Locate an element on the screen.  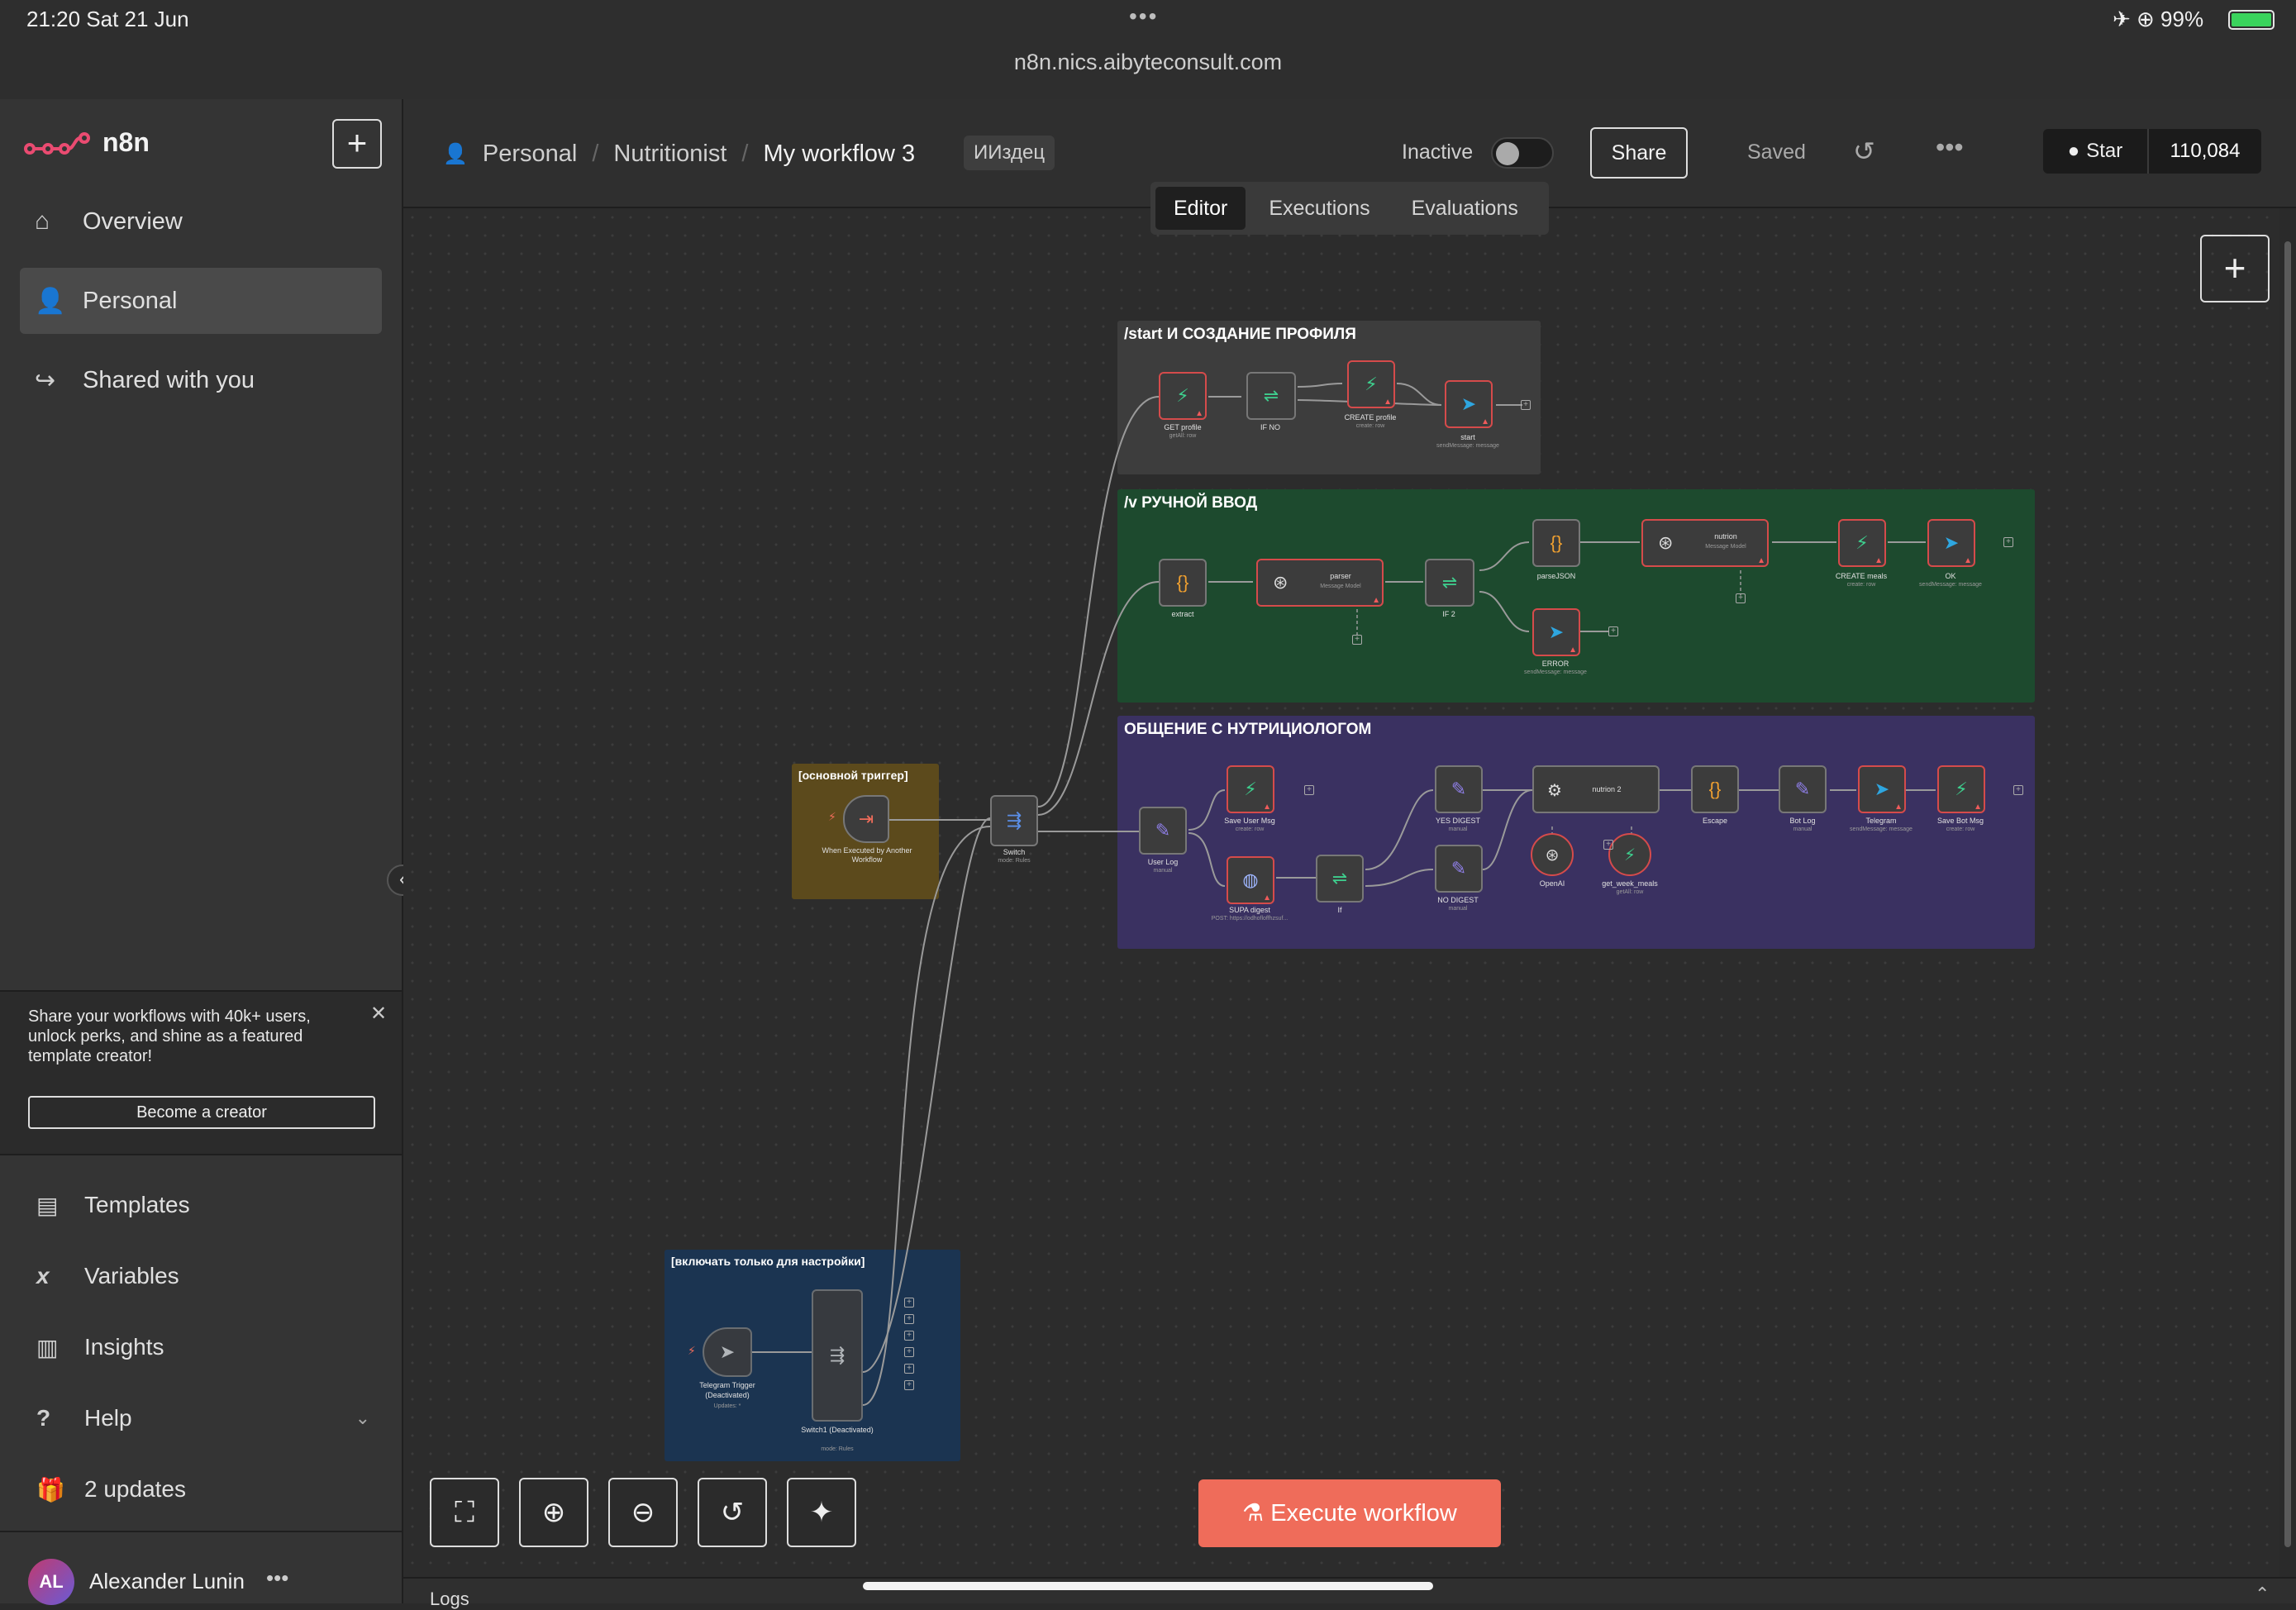
node-bot-log: ✎ is located at coordinates (1803, 789).